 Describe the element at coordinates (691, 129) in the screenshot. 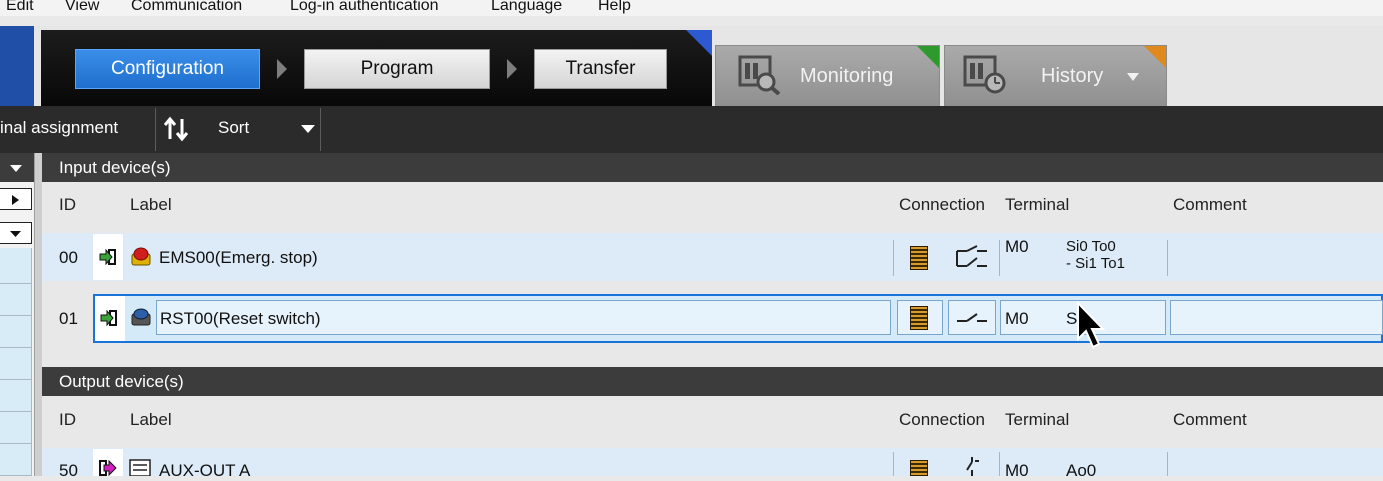

I see `toolbar` at that location.